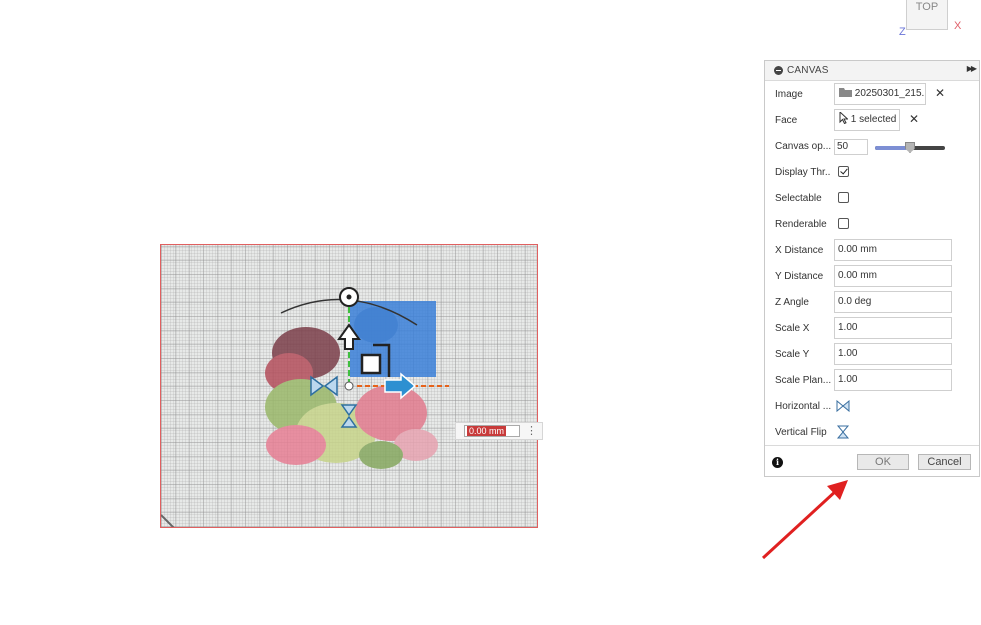 This screenshot has height=625, width=981. What do you see at coordinates (778, 70) in the screenshot?
I see `collapse-icon` at bounding box center [778, 70].